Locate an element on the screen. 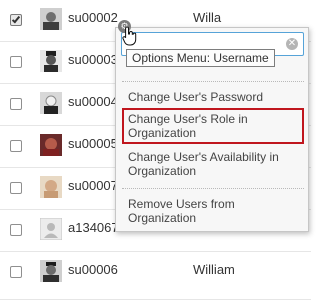  clear-icon: ✕ is located at coordinates (292, 44).